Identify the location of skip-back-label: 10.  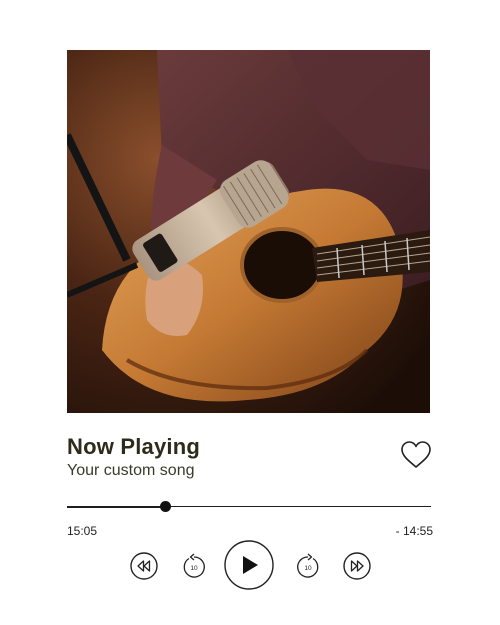
(194, 568).